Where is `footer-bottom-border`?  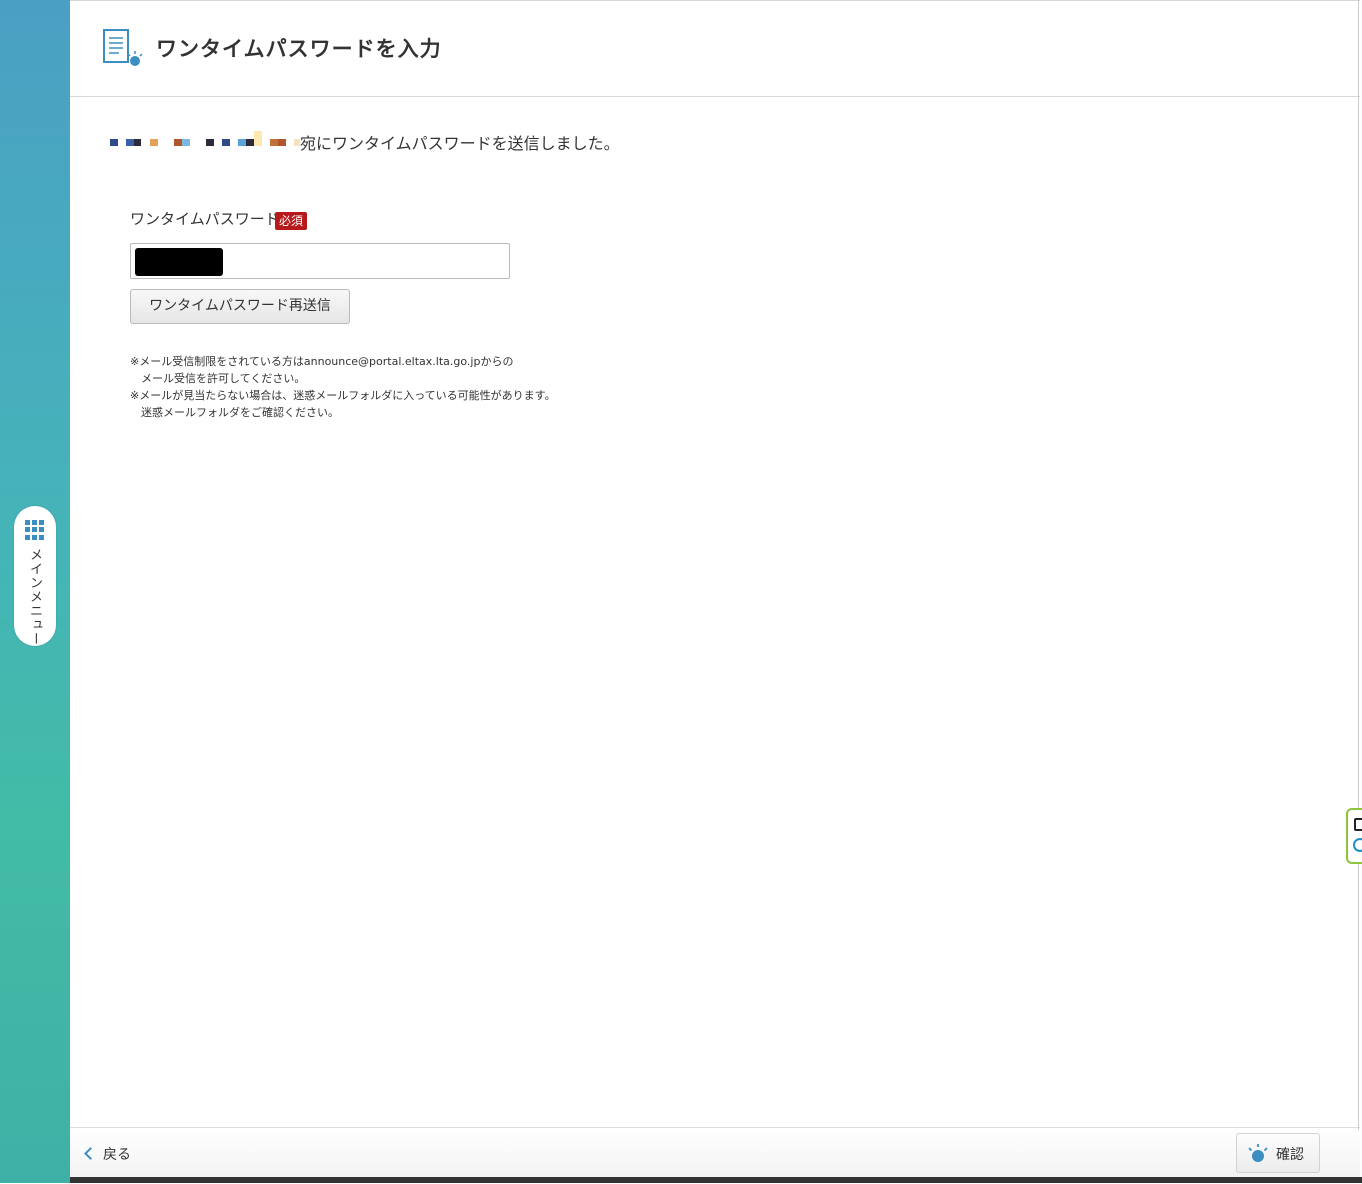 footer-bottom-border is located at coordinates (716, 1180).